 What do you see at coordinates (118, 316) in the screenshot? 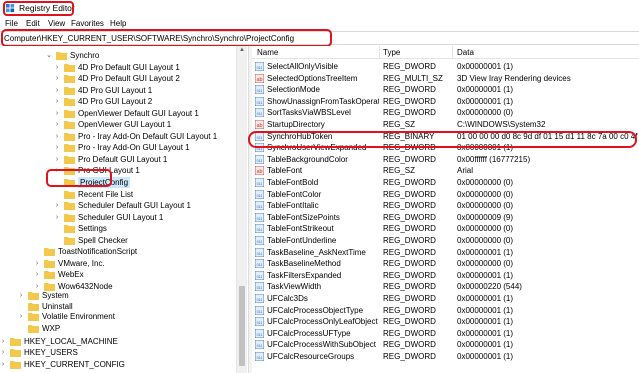
I see `tree-item: › Volatile Environment` at bounding box center [118, 316].